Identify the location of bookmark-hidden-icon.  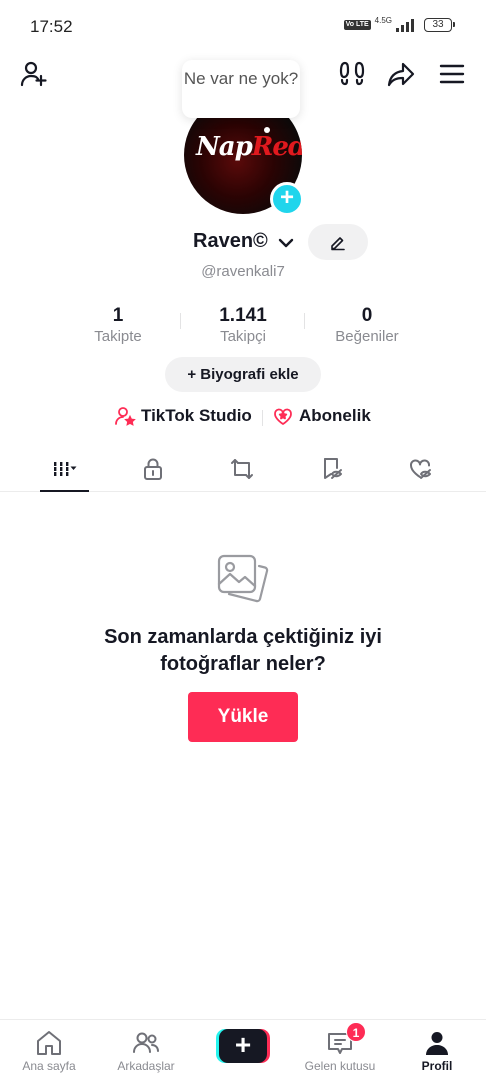
(333, 468).